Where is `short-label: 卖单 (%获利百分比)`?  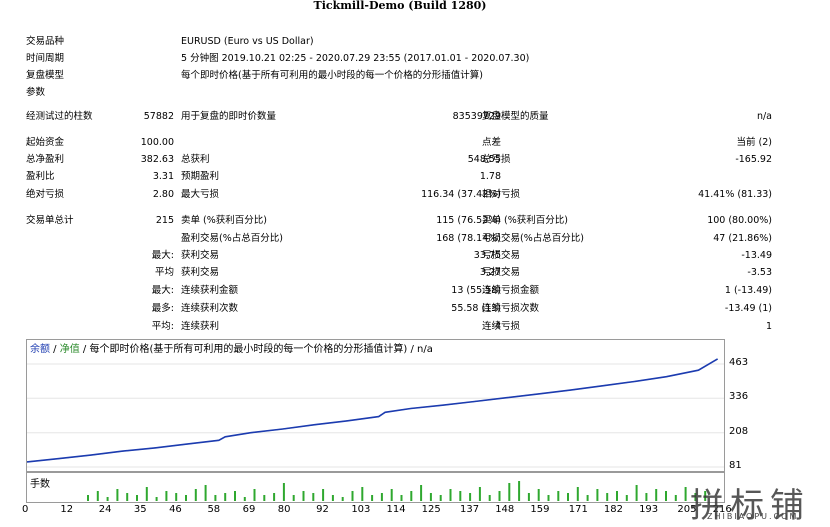 short-label: 卖单 (%获利百分比) is located at coordinates (224, 220).